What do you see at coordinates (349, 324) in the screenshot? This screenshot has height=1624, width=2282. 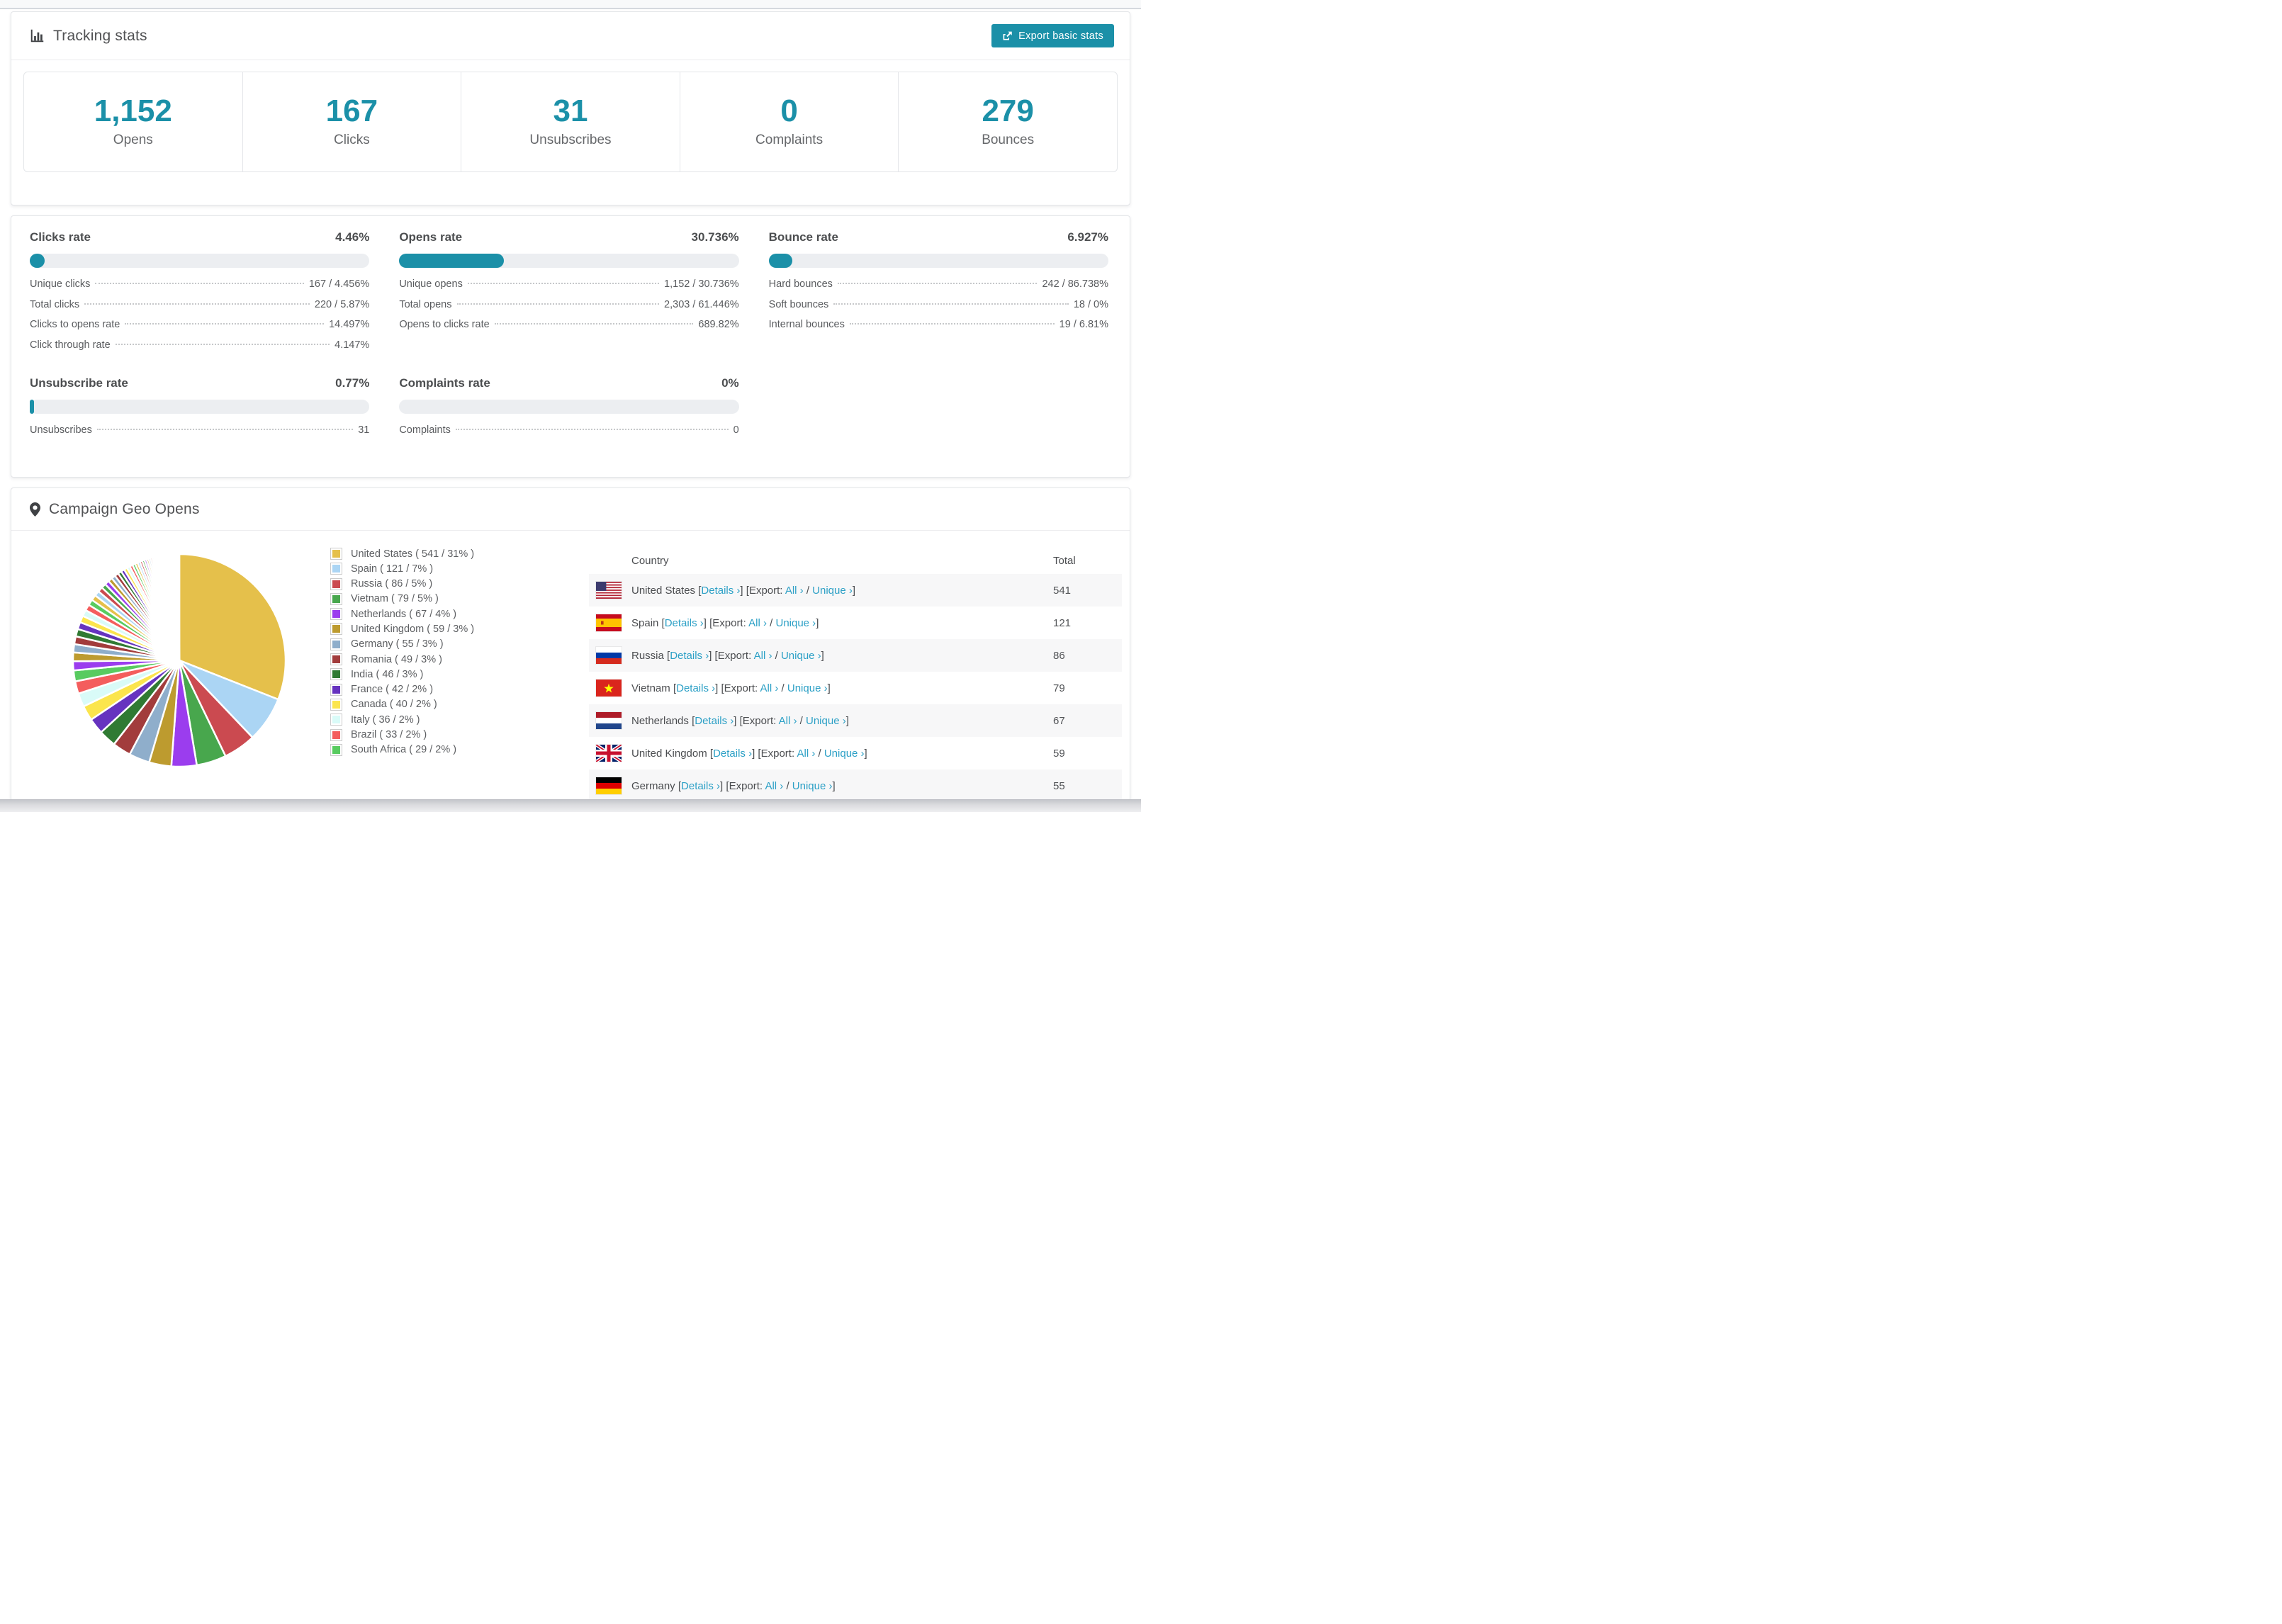 I see `rate-detail-value: 14.497%` at bounding box center [349, 324].